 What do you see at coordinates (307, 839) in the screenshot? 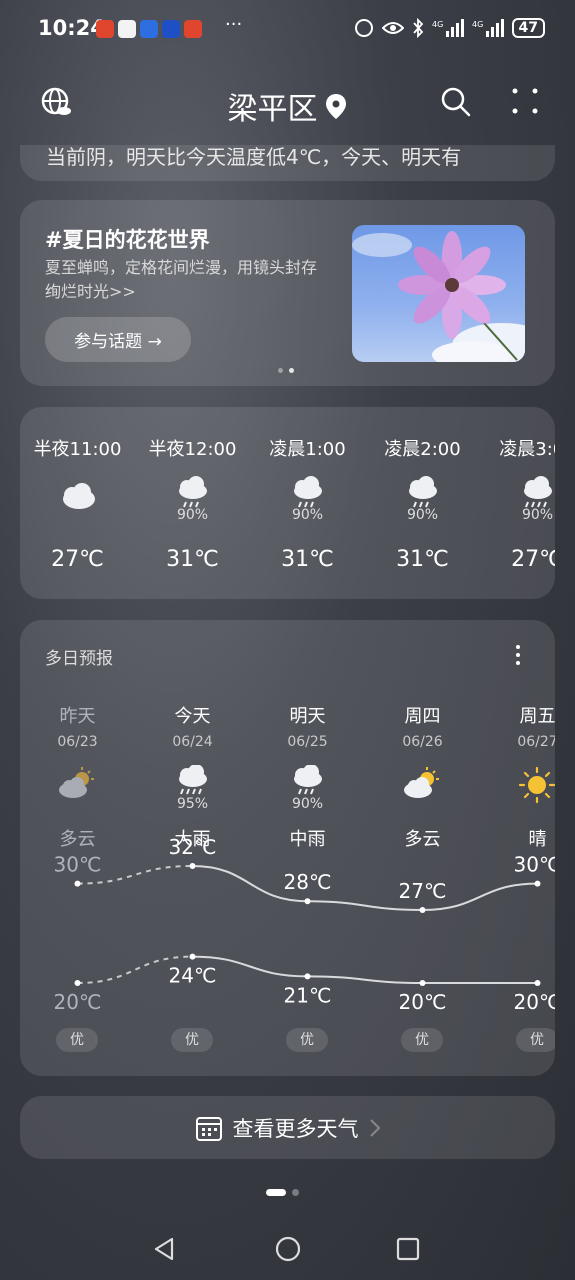
I see `day-condition: 中雨` at bounding box center [307, 839].